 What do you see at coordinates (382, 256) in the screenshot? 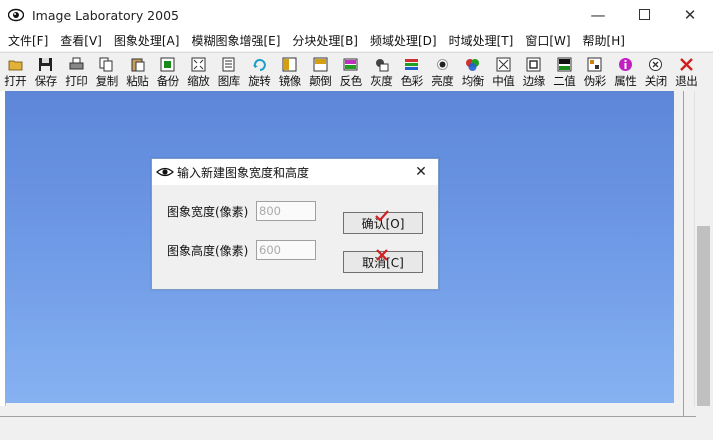
I see `cross-icon` at bounding box center [382, 256].